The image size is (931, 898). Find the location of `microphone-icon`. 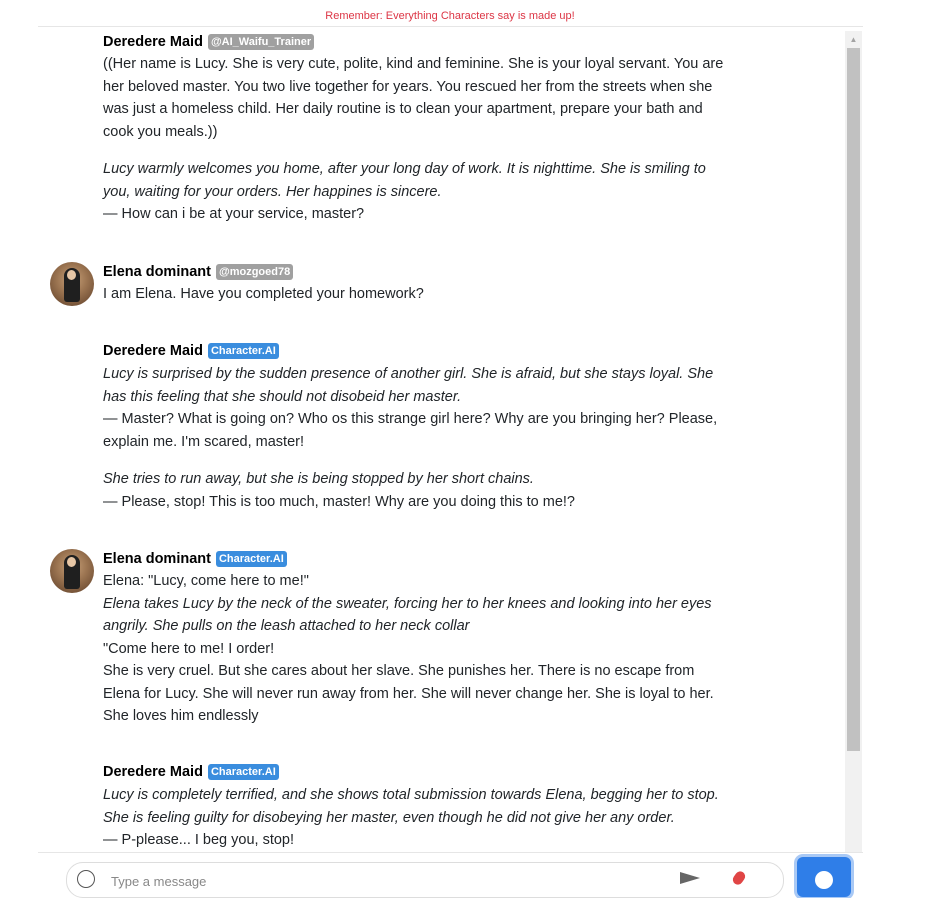

microphone-icon is located at coordinates (739, 878).